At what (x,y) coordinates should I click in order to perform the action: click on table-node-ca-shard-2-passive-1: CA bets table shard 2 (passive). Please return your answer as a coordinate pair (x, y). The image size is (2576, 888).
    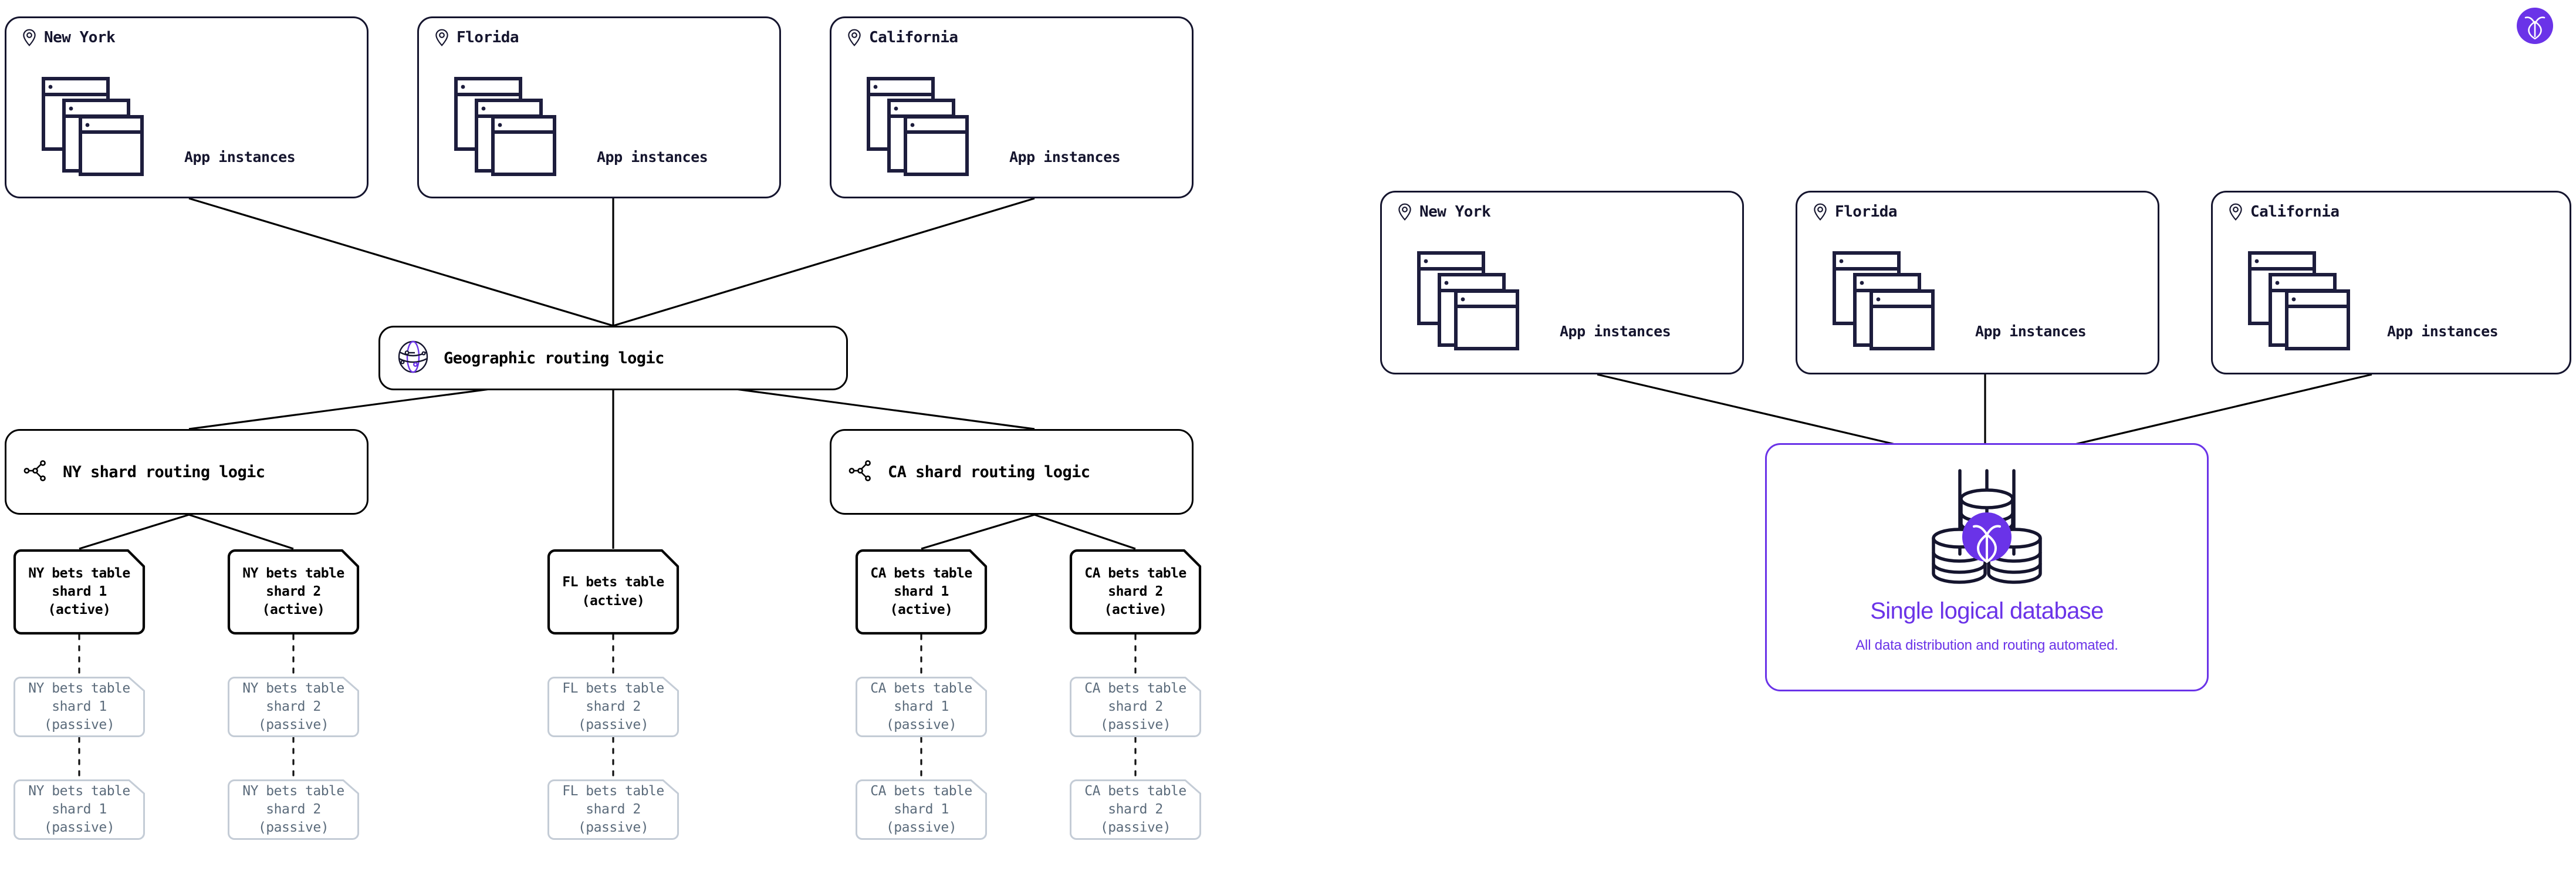
    Looking at the image, I should click on (1135, 707).